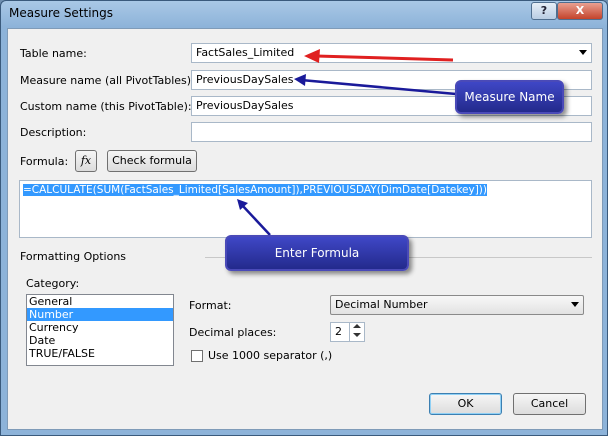  What do you see at coordinates (61, 13) in the screenshot?
I see `window-title: Measure Settings` at bounding box center [61, 13].